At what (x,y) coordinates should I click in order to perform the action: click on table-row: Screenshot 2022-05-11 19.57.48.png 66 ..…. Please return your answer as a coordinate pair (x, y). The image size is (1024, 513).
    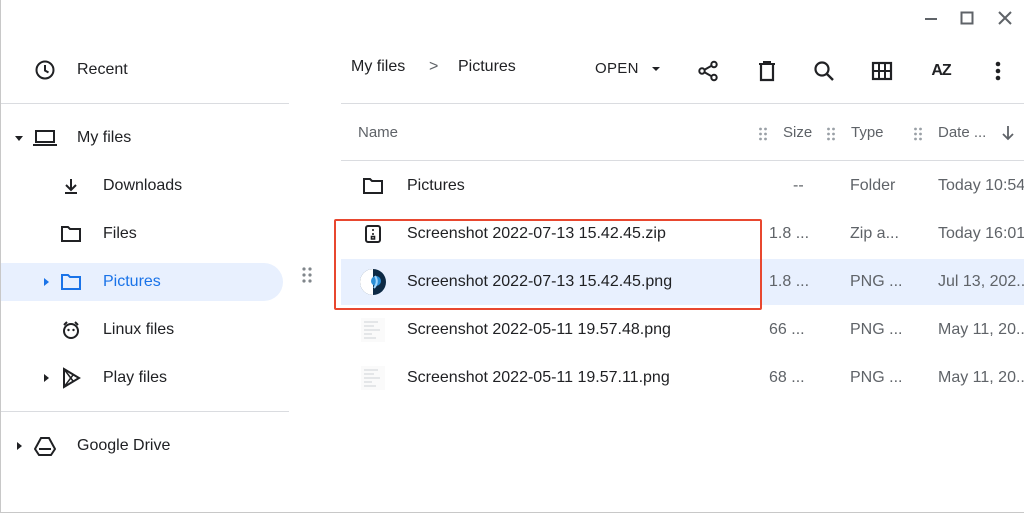
    Looking at the image, I should click on (682, 330).